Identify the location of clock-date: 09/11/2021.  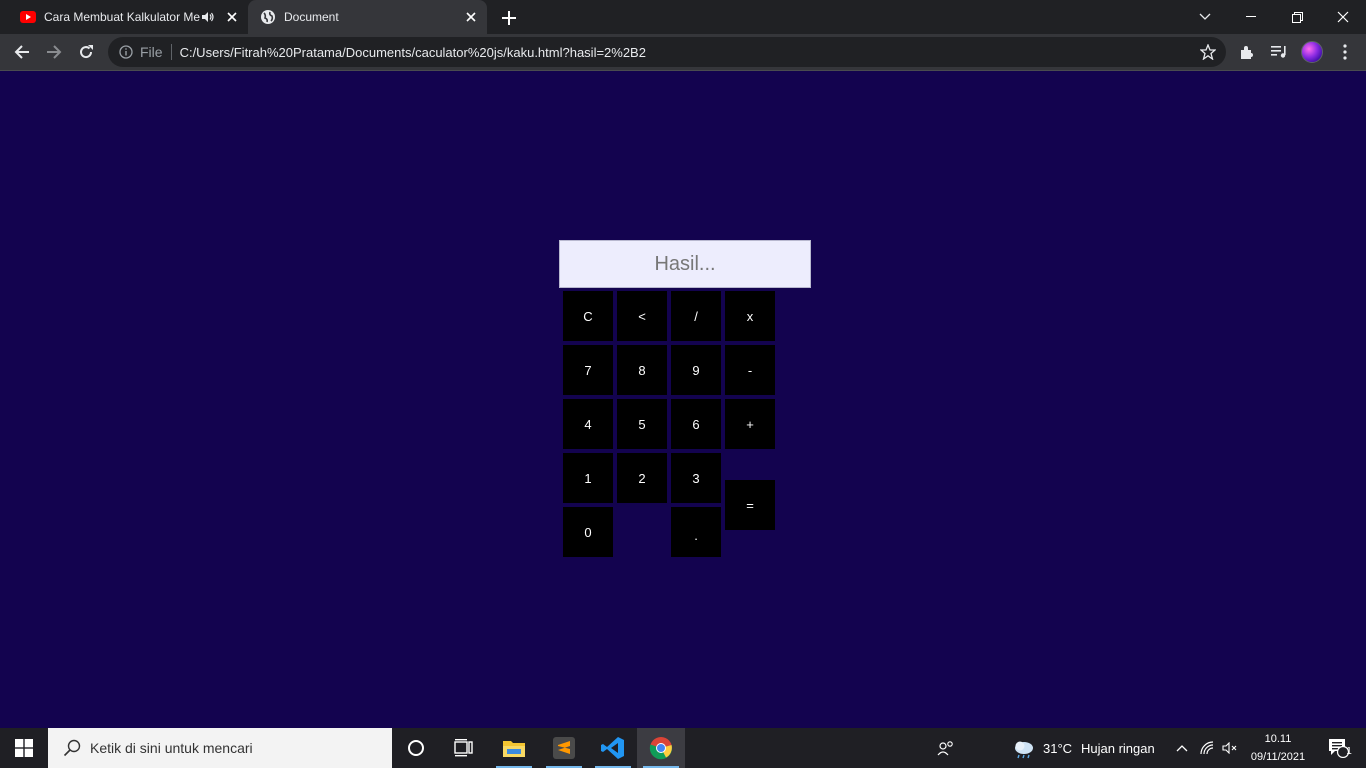
(1278, 757).